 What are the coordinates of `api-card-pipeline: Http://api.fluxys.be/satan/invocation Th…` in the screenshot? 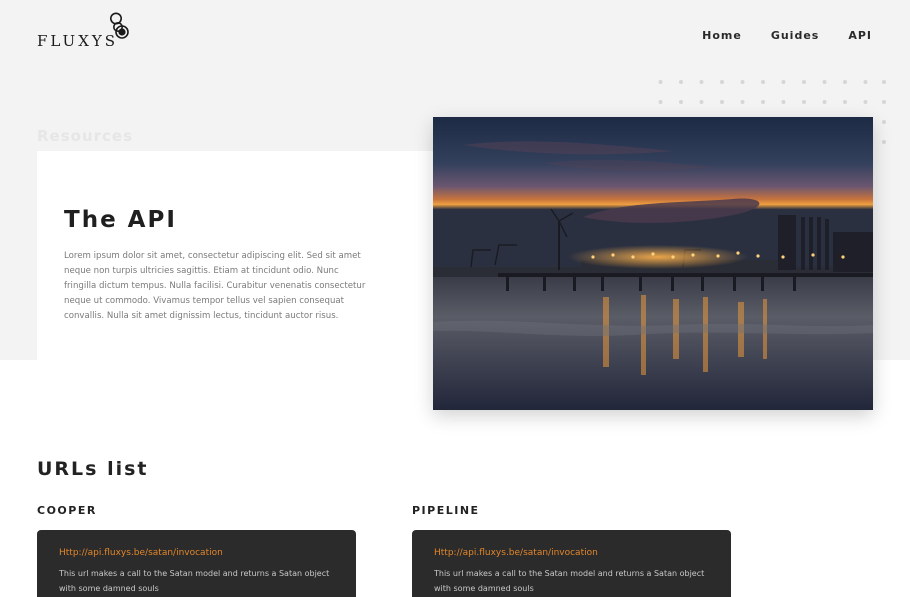 It's located at (571, 563).